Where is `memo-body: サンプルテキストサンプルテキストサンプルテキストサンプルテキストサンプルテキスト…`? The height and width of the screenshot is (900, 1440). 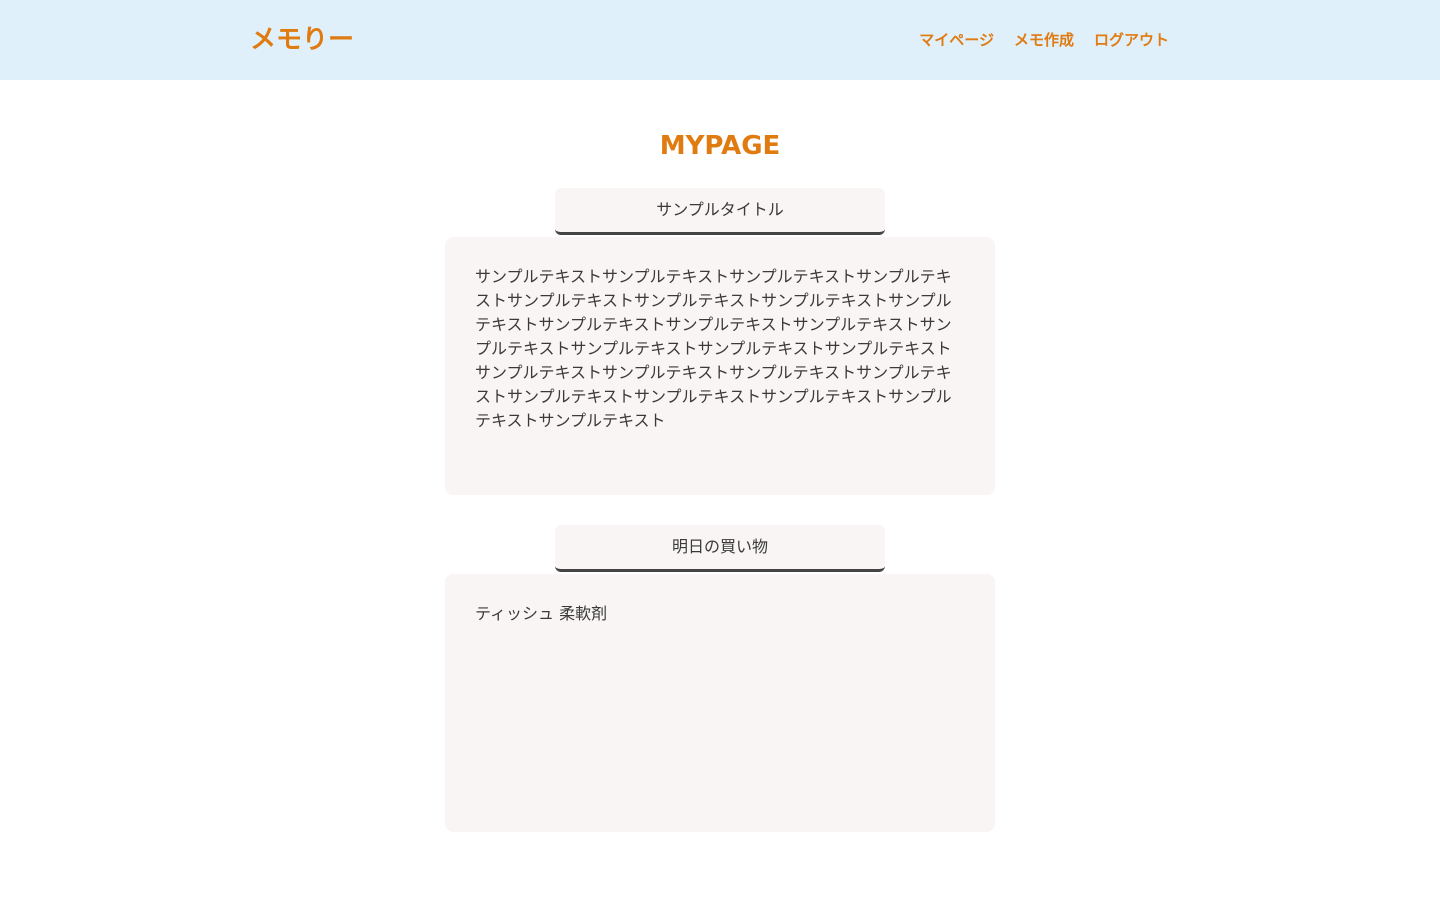 memo-body: サンプルテキストサンプルテキストサンプルテキストサンプルテキストサンプルテキスト… is located at coordinates (720, 366).